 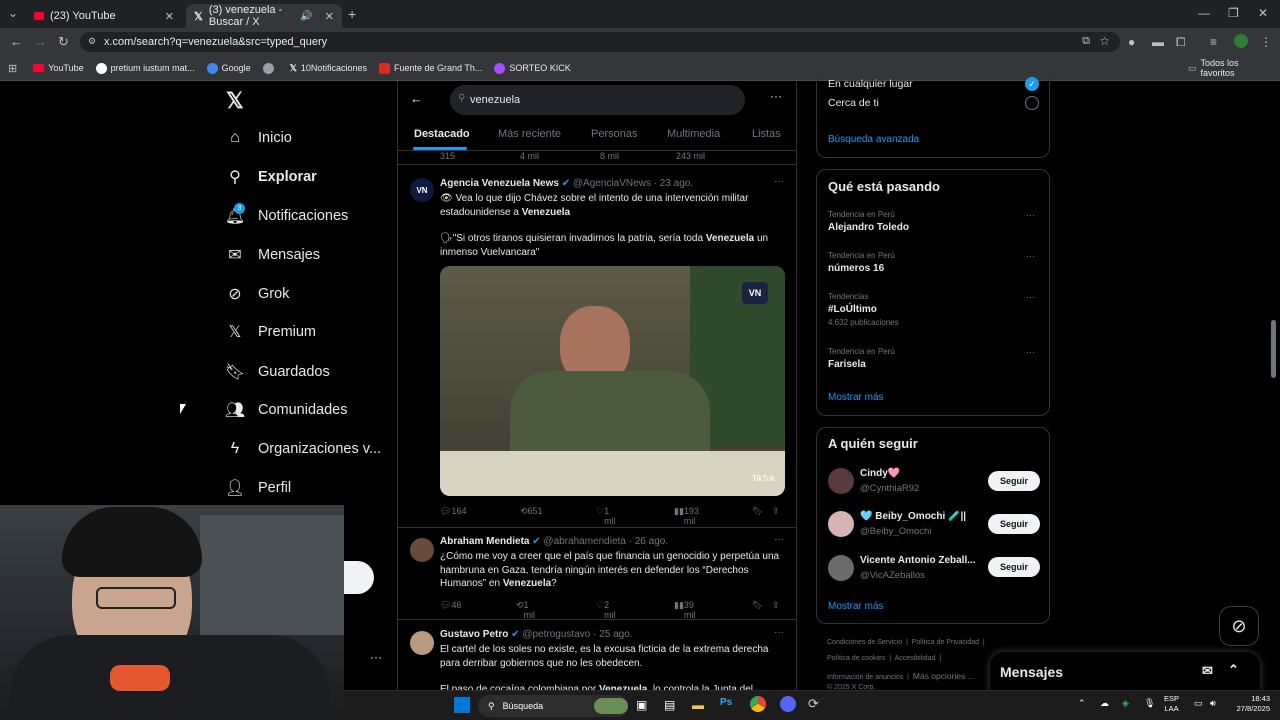 I want to click on author-name: Gustavo Petro, so click(x=474, y=634).